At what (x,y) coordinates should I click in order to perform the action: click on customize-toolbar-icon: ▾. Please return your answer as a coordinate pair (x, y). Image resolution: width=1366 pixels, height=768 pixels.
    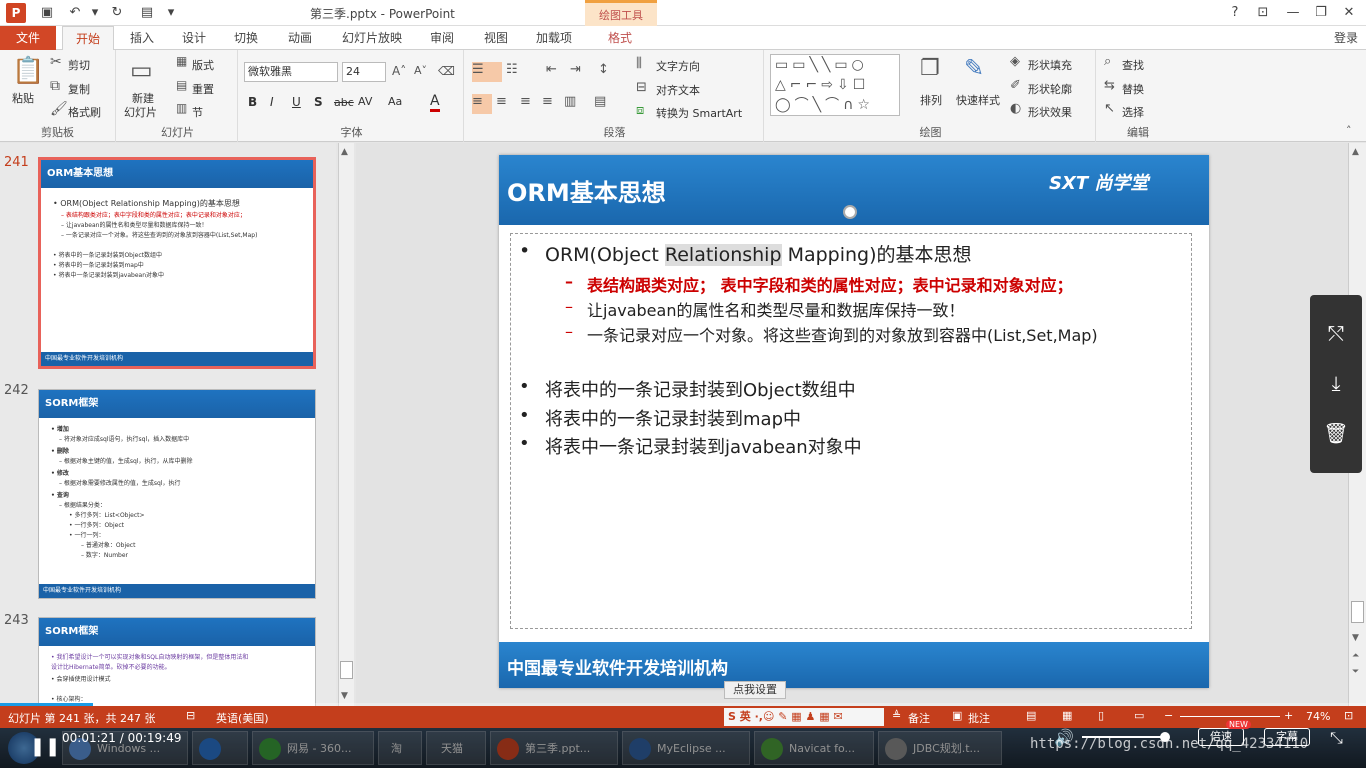
    Looking at the image, I should click on (171, 13).